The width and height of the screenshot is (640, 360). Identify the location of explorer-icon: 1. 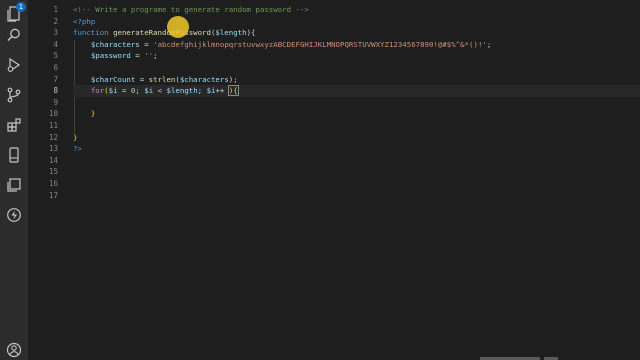
(15, 13).